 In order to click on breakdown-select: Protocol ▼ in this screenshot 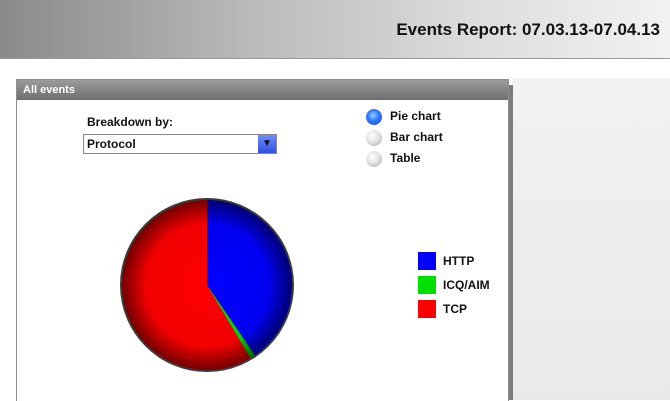, I will do `click(180, 144)`.